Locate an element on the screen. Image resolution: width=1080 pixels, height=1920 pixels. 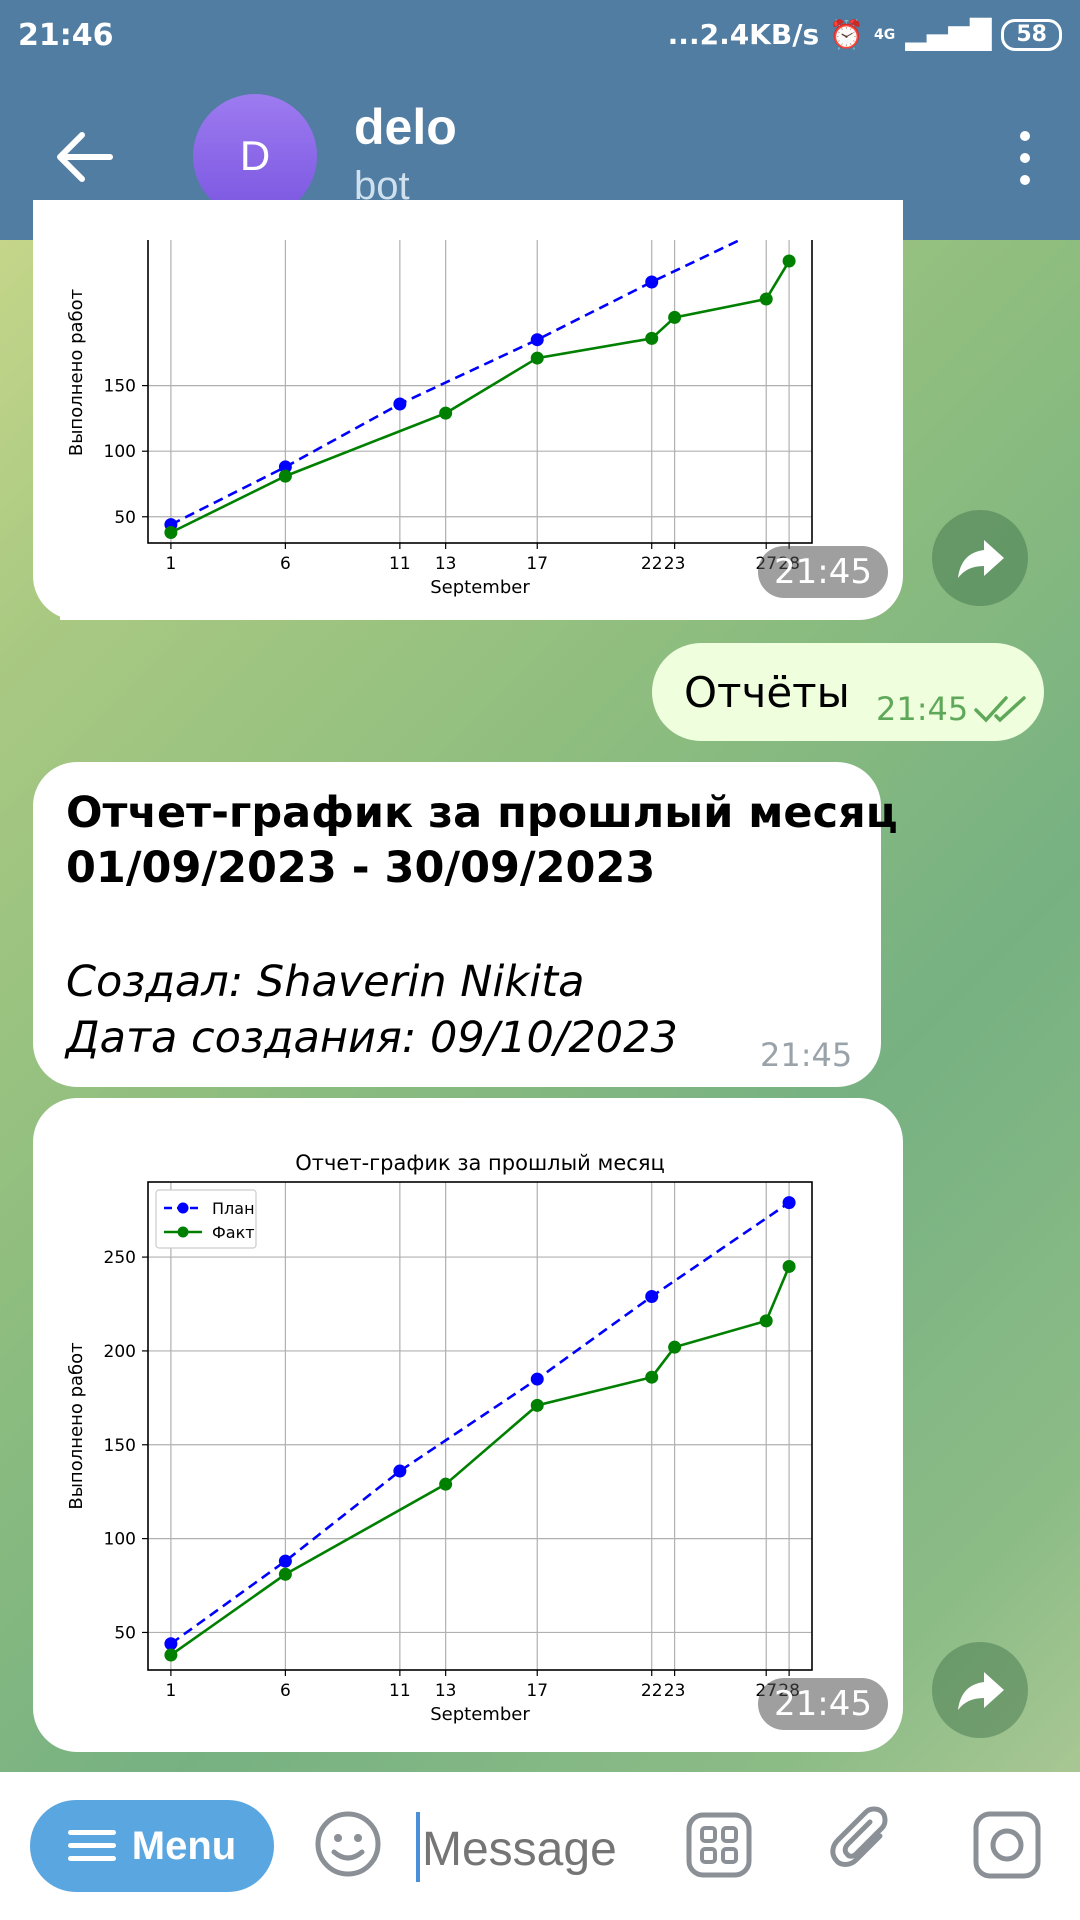
avatar-letter: D is located at coordinates (255, 155).